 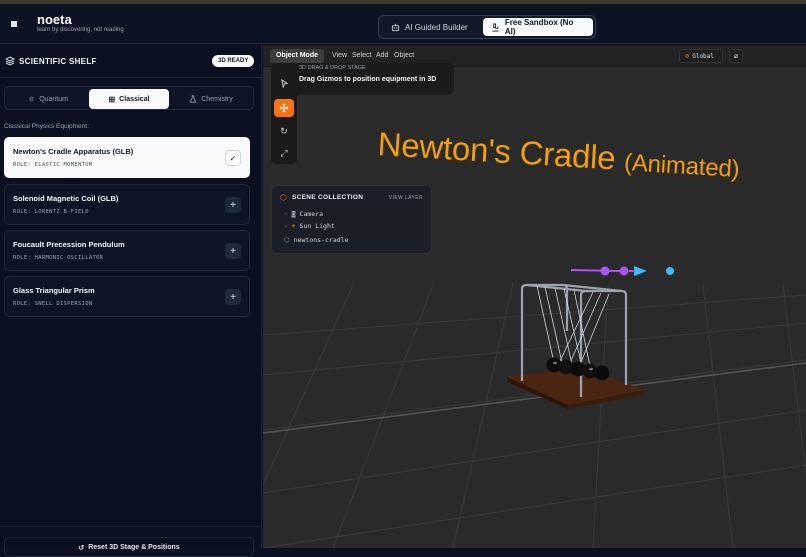 I want to click on menu-view: View, so click(x=339, y=56).